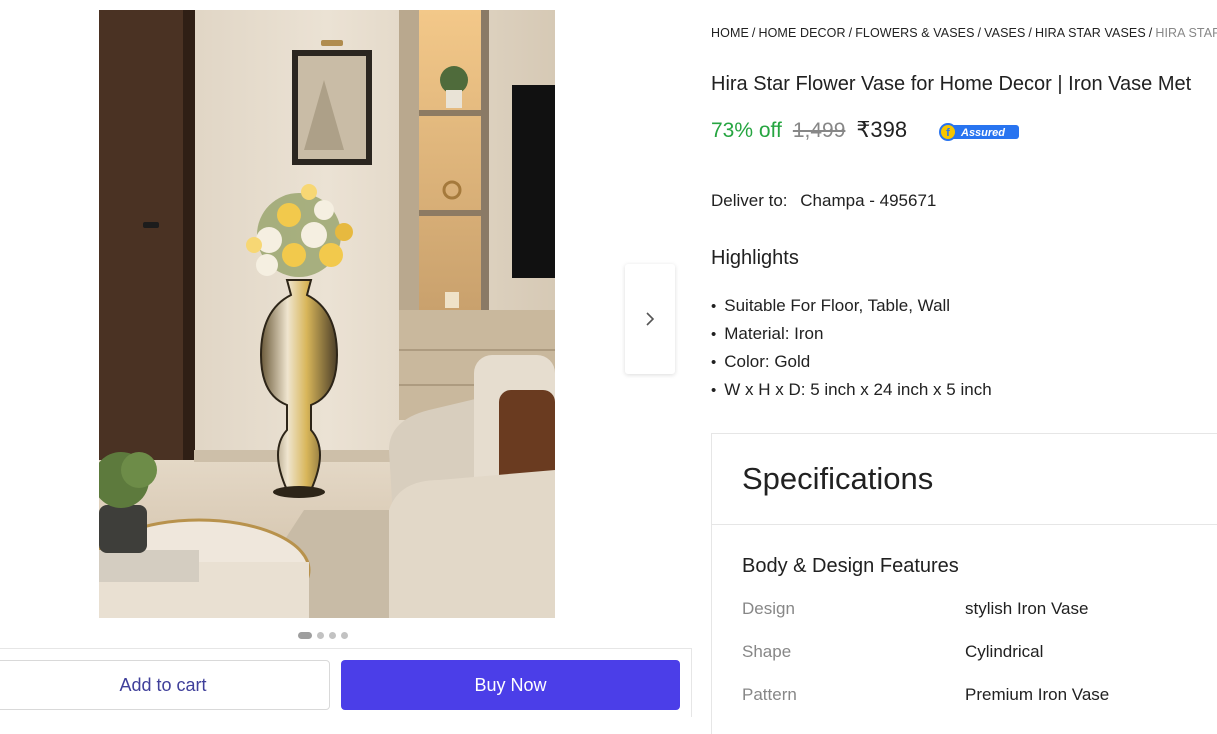 Image resolution: width=1217 pixels, height=734 pixels. I want to click on selling-price: ₹398, so click(882, 129).